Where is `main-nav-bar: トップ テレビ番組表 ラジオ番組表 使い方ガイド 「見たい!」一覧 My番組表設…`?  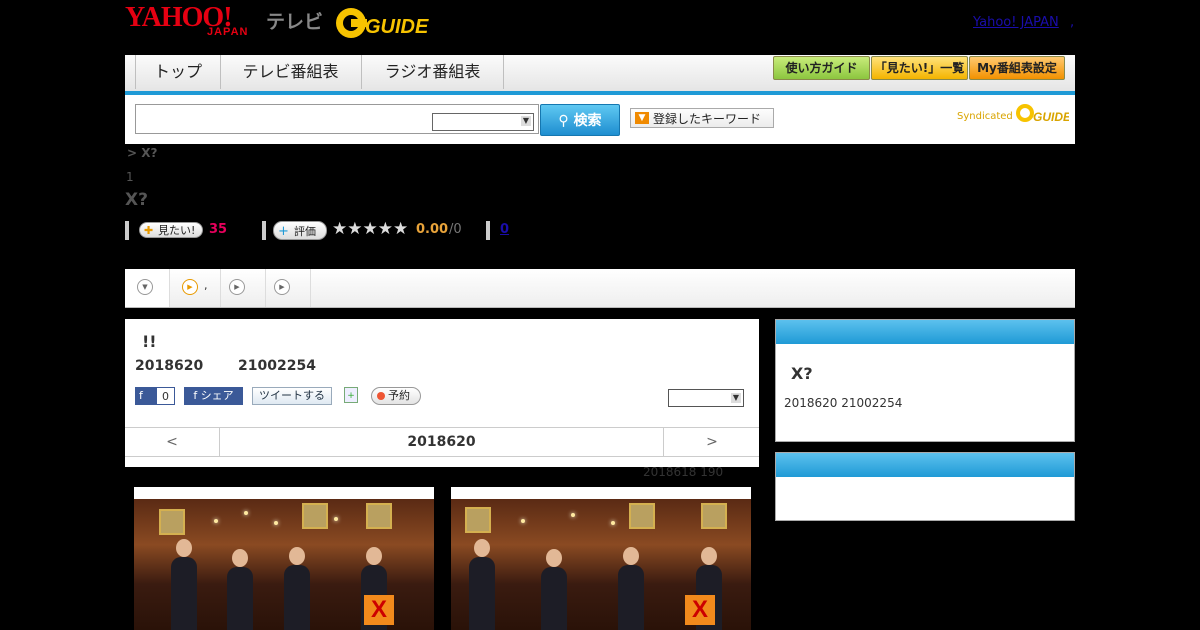 main-nav-bar: トップ テレビ番組表 ラジオ番組表 使い方ガイド 「見たい!」一覧 My番組表設… is located at coordinates (600, 75).